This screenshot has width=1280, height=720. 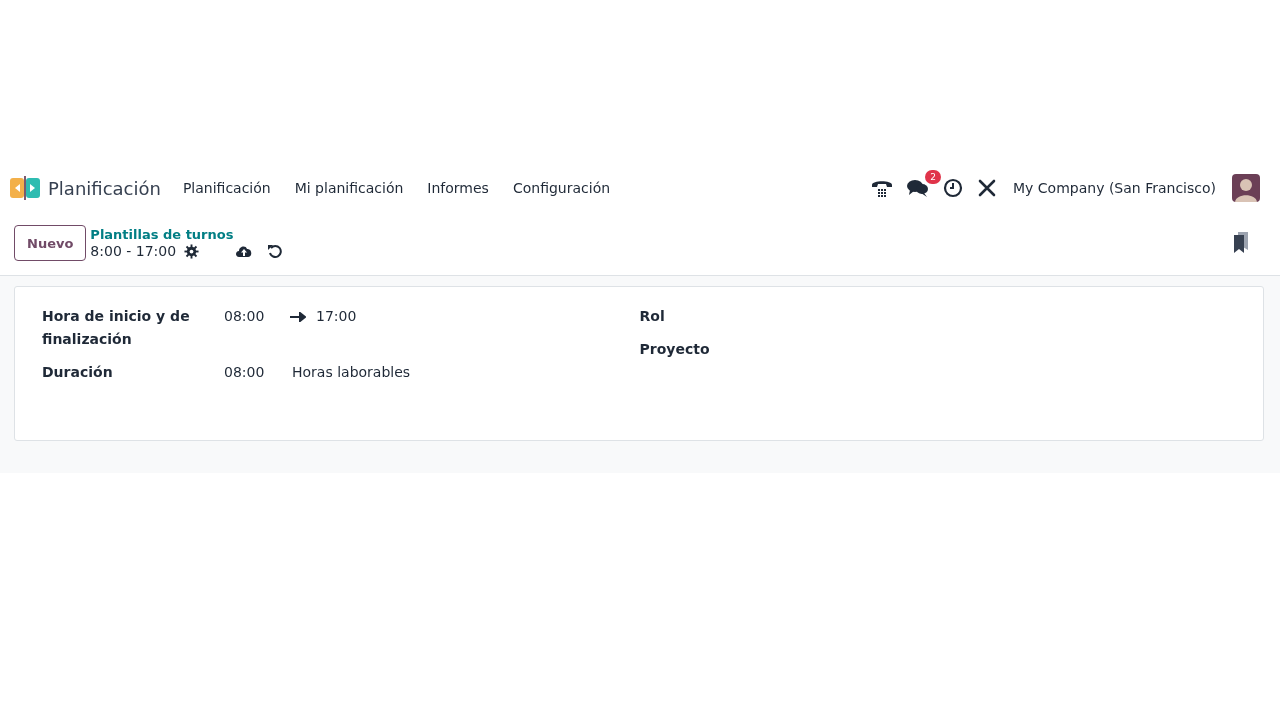 I want to click on company-switcher: My Company (San Francisco), so click(x=1114, y=188).